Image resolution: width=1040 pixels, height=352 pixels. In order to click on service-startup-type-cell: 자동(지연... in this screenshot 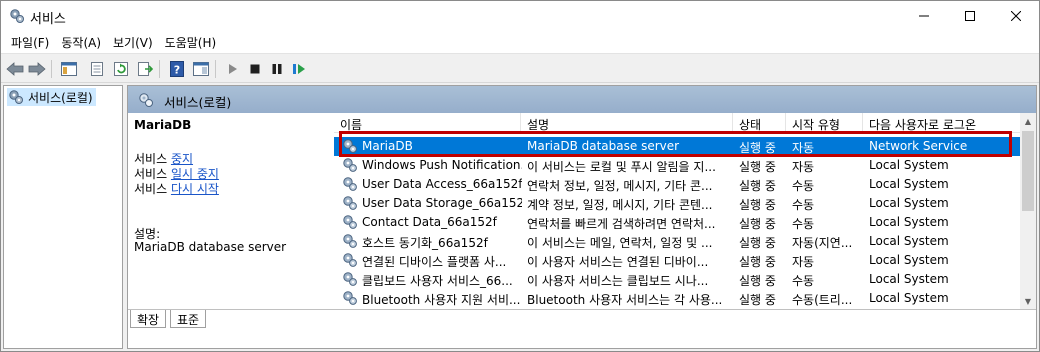, I will do `click(822, 243)`.